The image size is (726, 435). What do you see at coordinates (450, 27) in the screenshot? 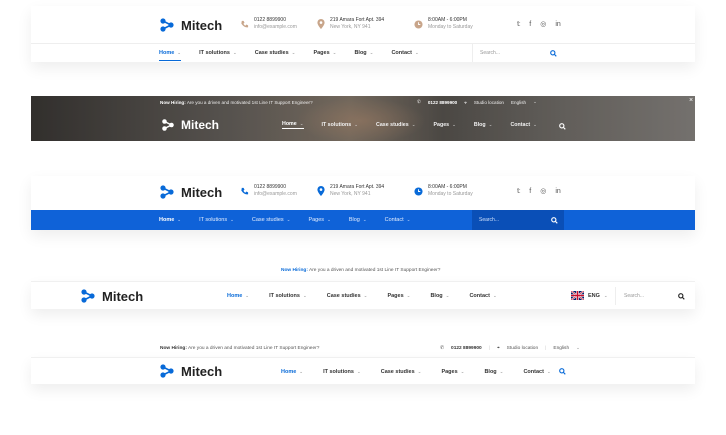
I see `hours-line2: Monday to Saturday` at bounding box center [450, 27].